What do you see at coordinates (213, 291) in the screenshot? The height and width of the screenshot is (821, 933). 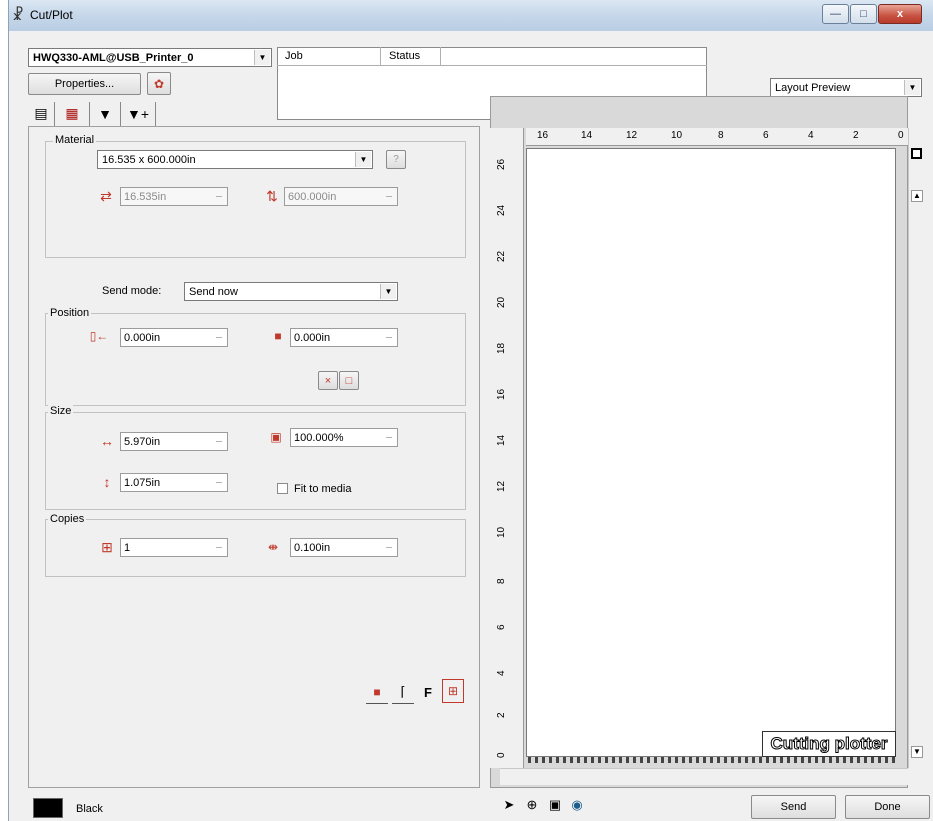 I see `send-mode-value: Send now` at bounding box center [213, 291].